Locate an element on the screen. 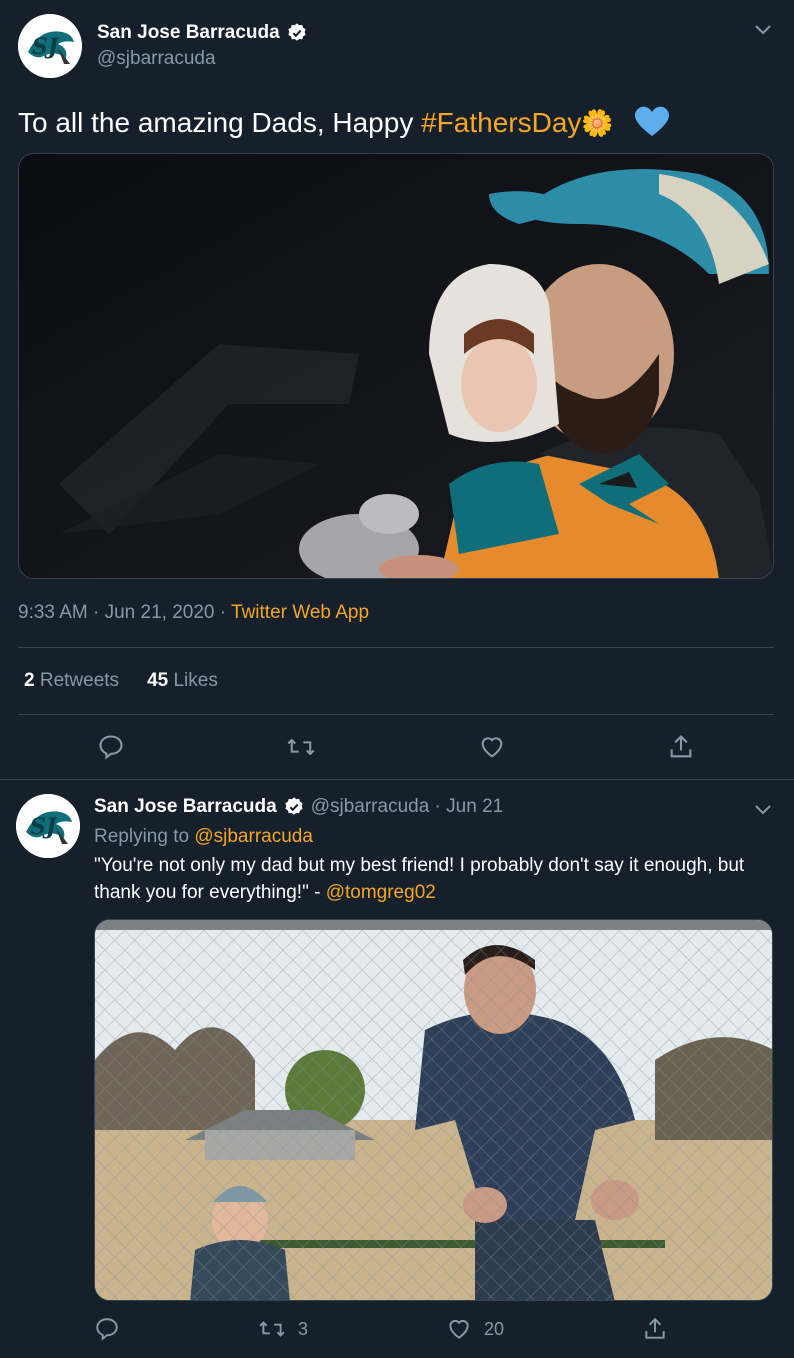 This screenshot has height=1358, width=794. timestamp: Jun 21 is located at coordinates (474, 807).